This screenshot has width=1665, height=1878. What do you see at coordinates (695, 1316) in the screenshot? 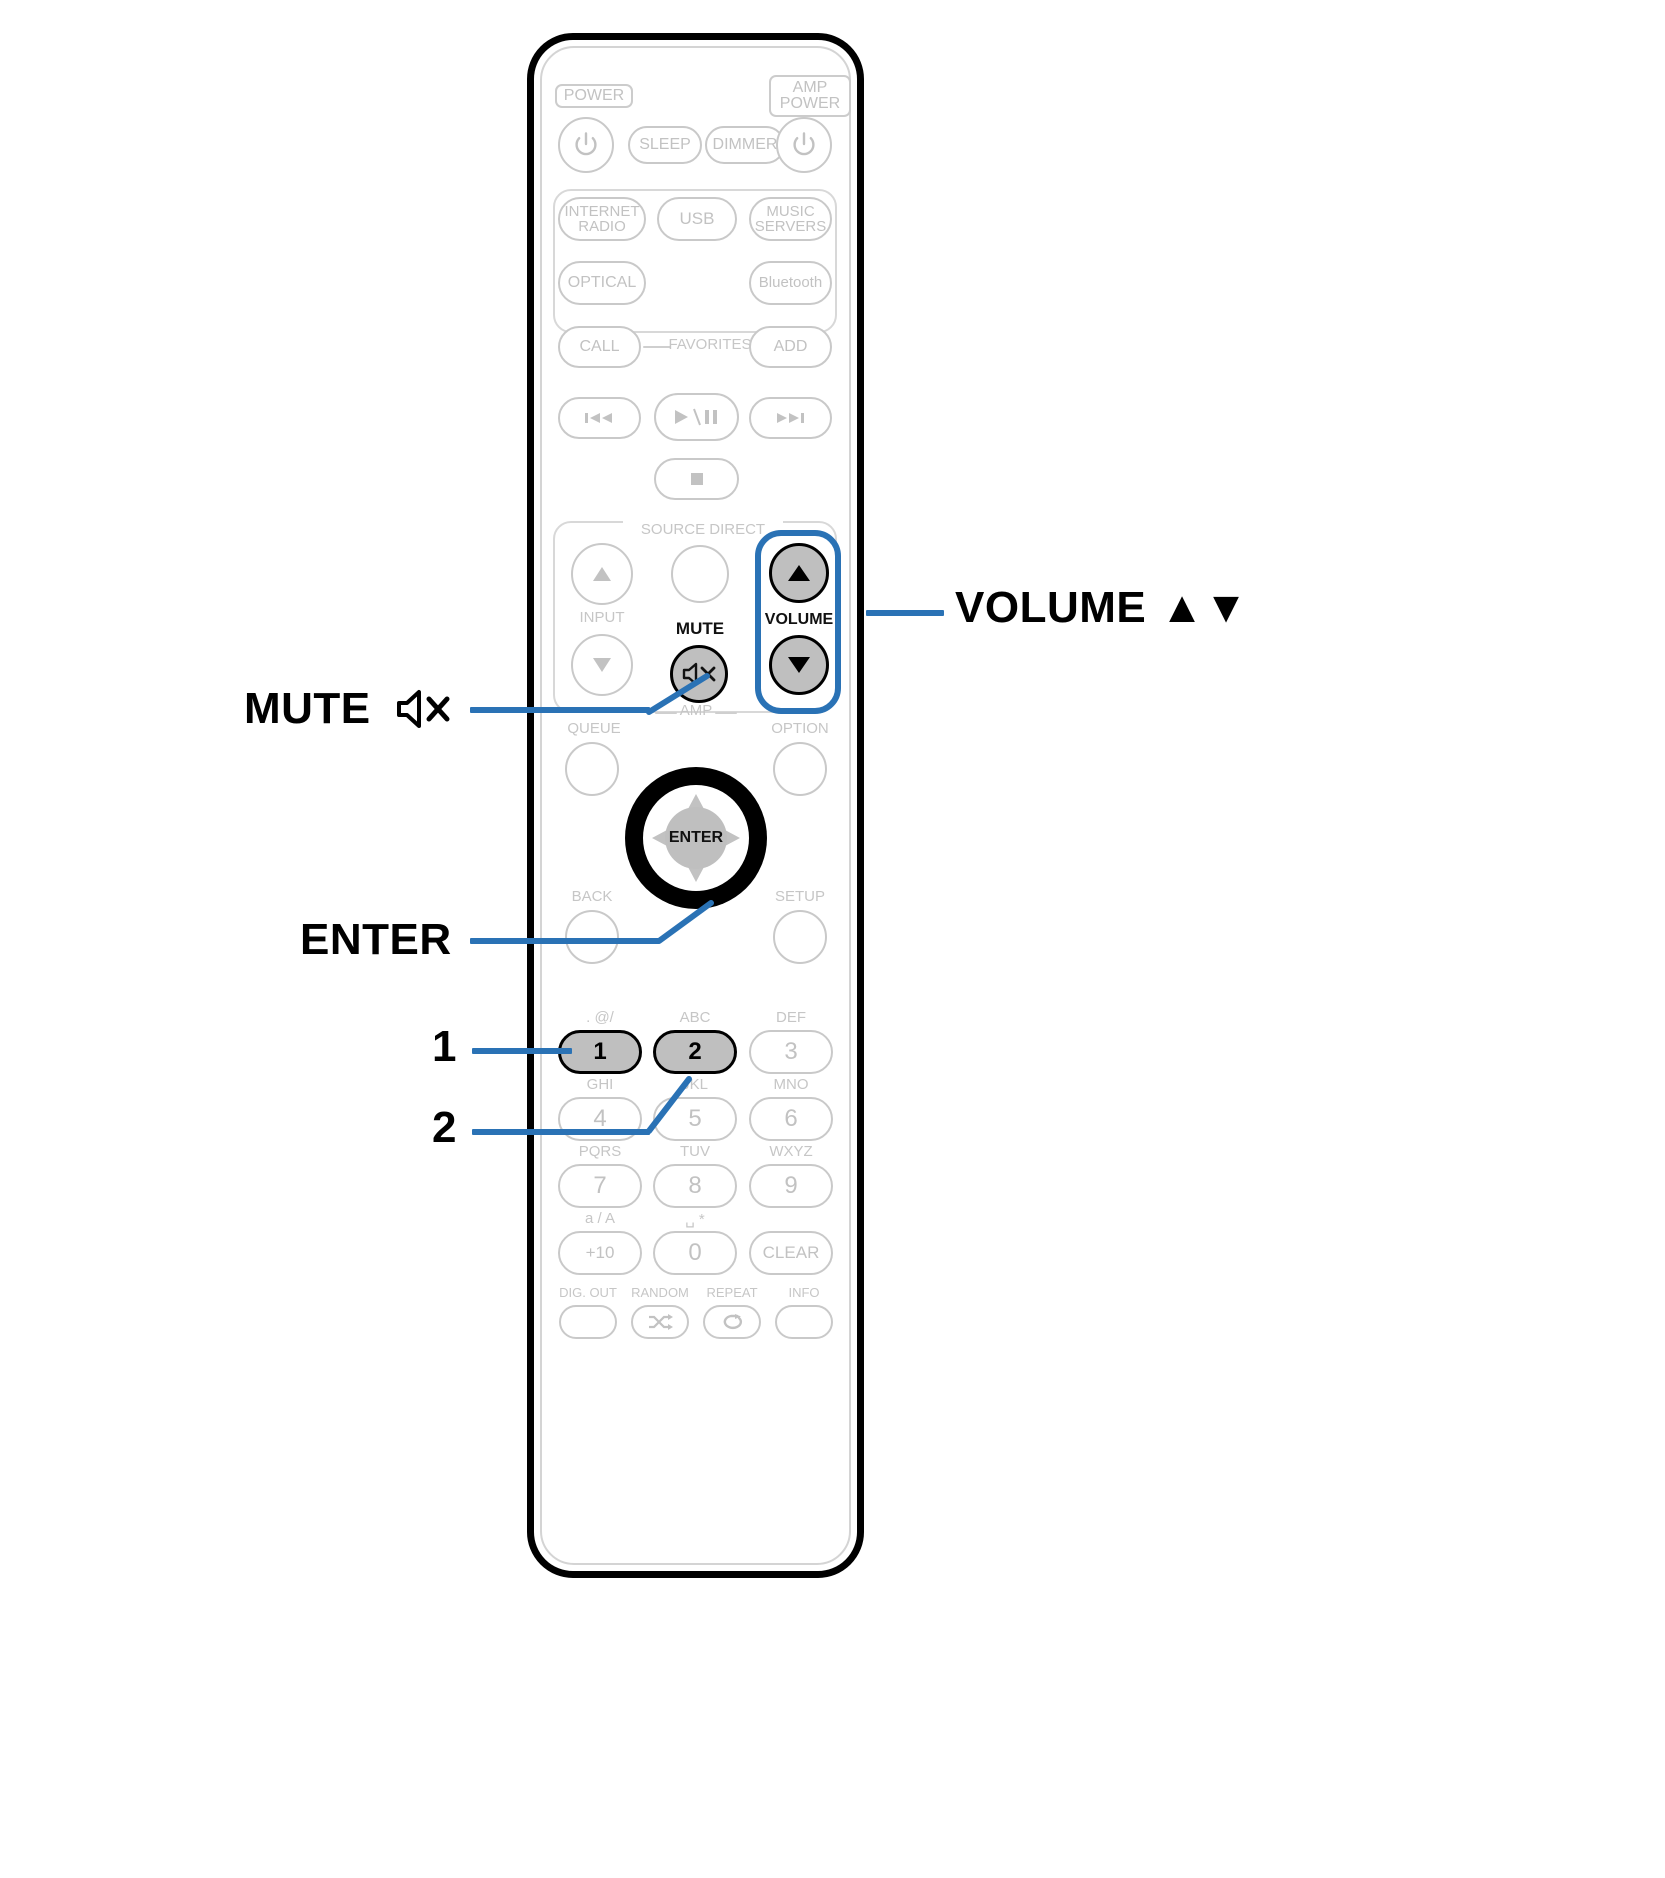
I see `function-row: DIG. OUT RANDOM REPEAT INFO` at bounding box center [695, 1316].